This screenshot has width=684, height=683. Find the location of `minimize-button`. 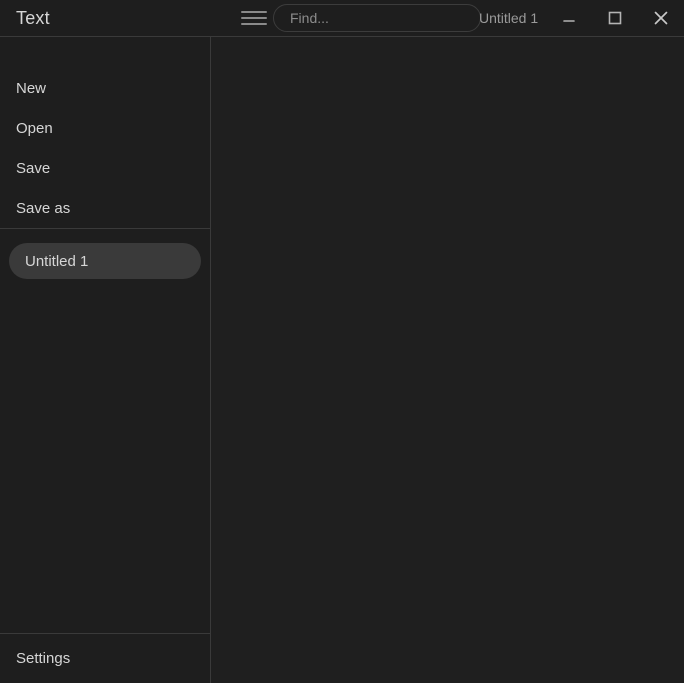

minimize-button is located at coordinates (569, 18).